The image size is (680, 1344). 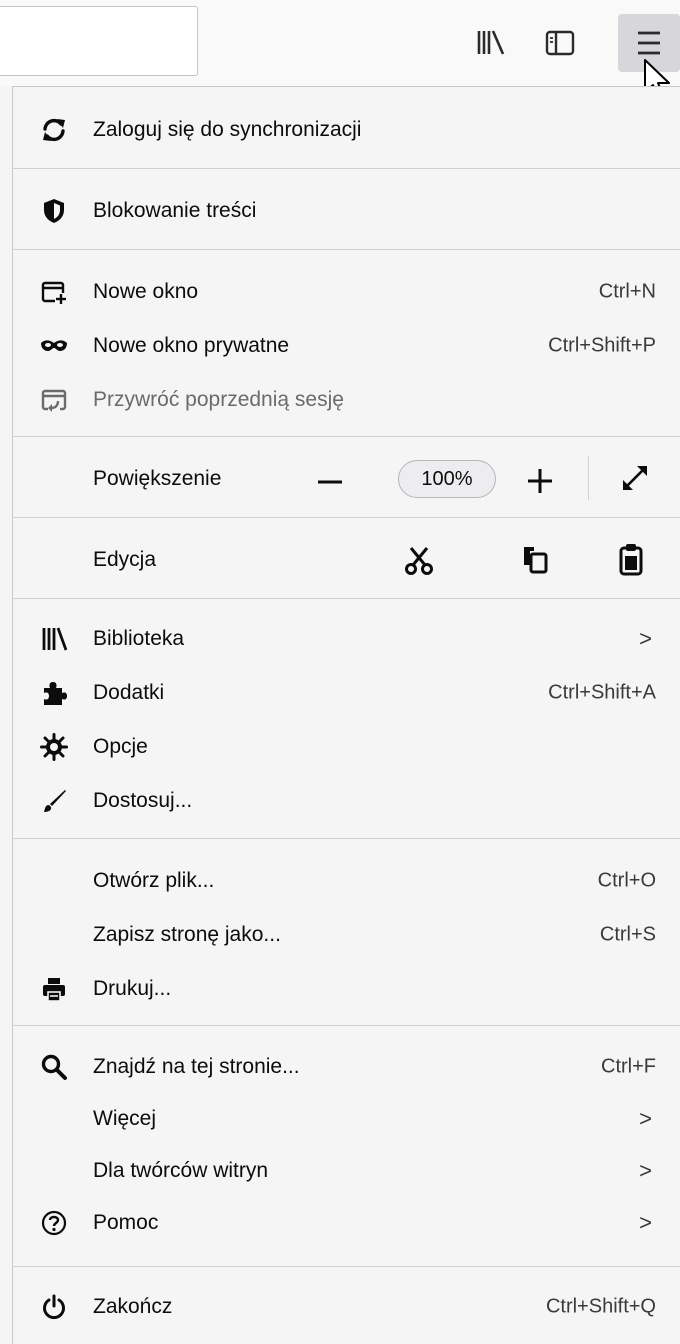 What do you see at coordinates (419, 560) in the screenshot?
I see `cut-icon` at bounding box center [419, 560].